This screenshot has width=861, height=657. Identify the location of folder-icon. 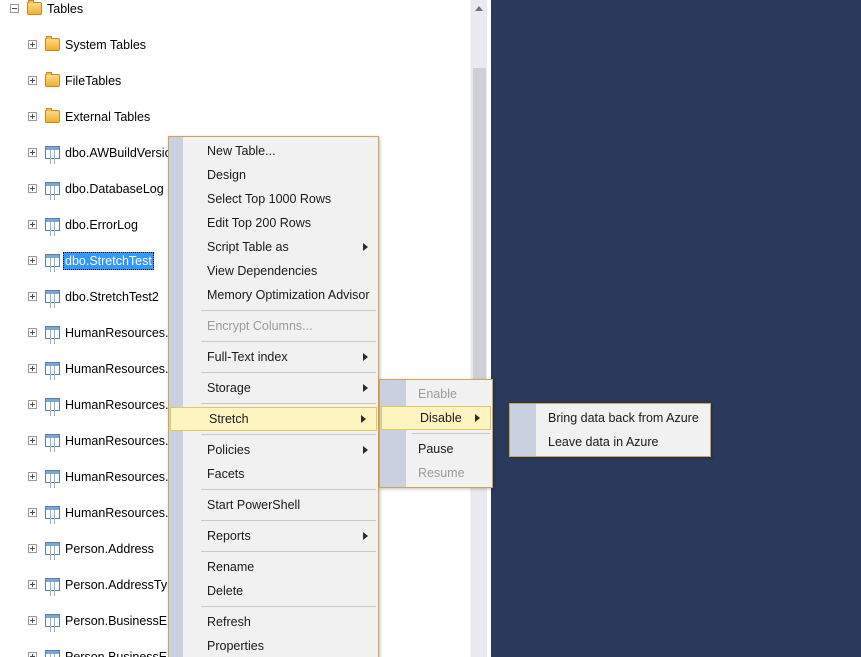
(52, 79).